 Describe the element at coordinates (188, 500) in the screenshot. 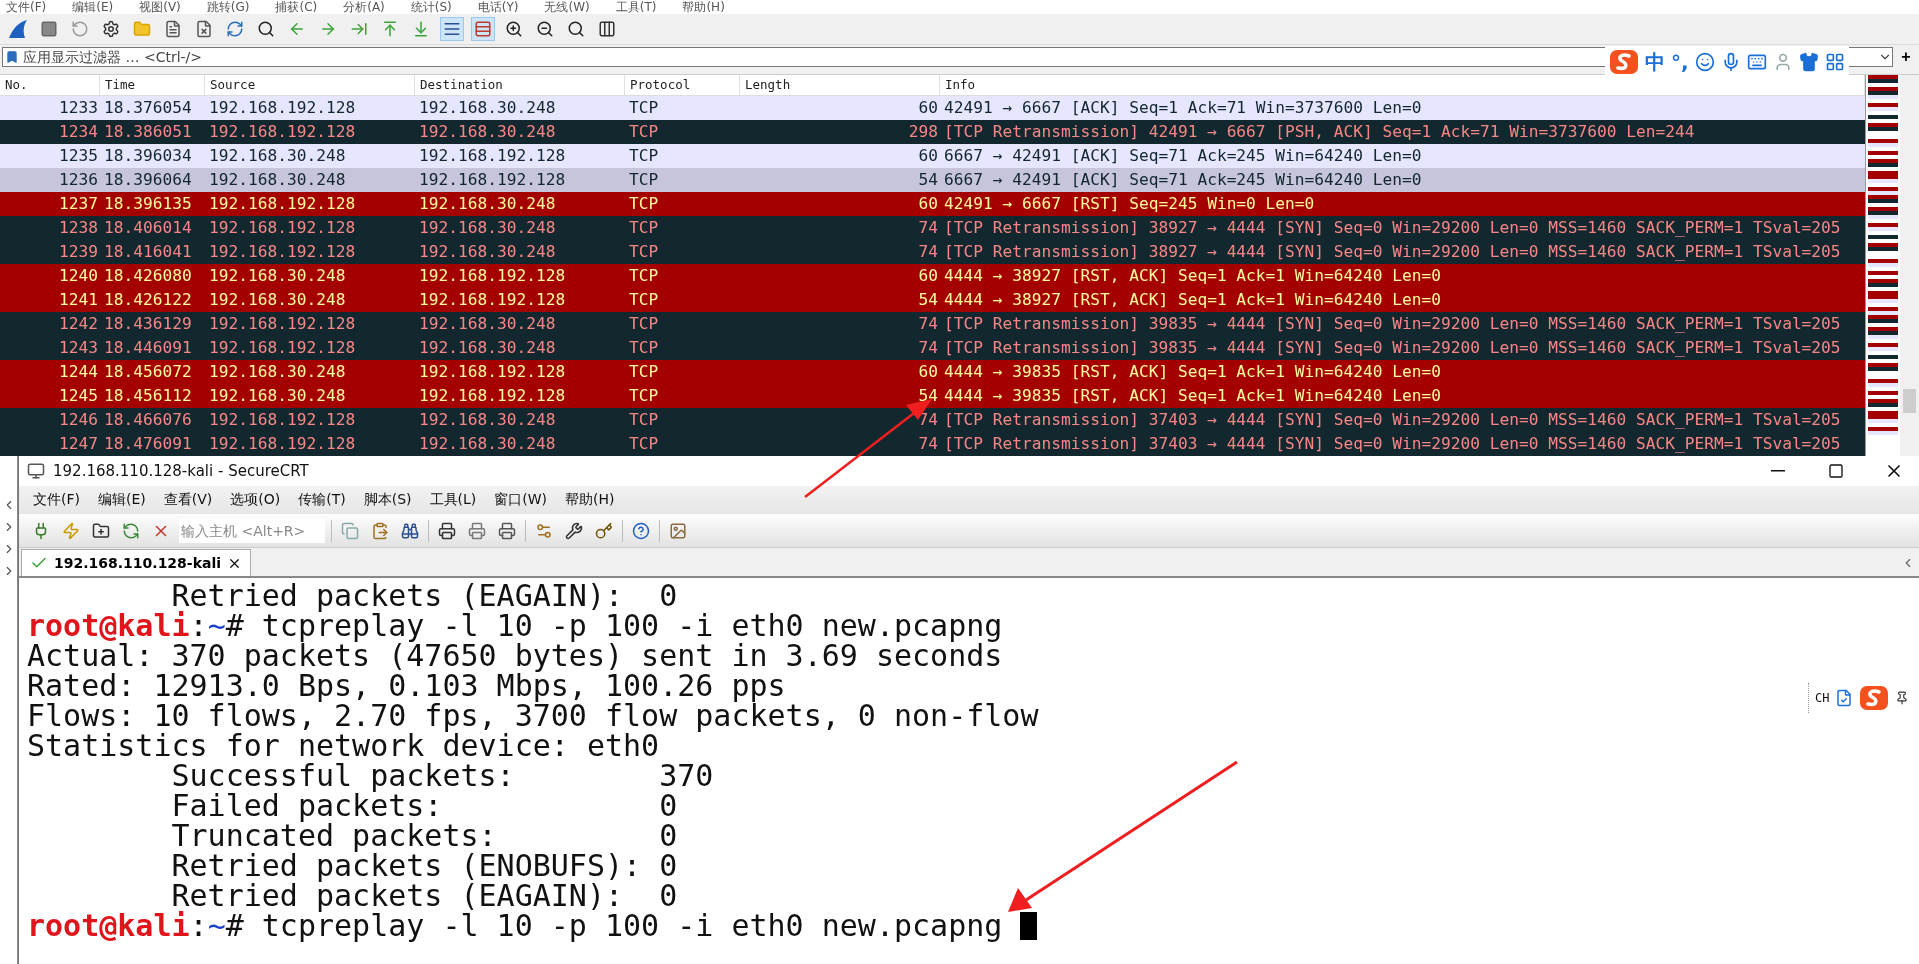

I see `menu-item: 查看(V)` at that location.